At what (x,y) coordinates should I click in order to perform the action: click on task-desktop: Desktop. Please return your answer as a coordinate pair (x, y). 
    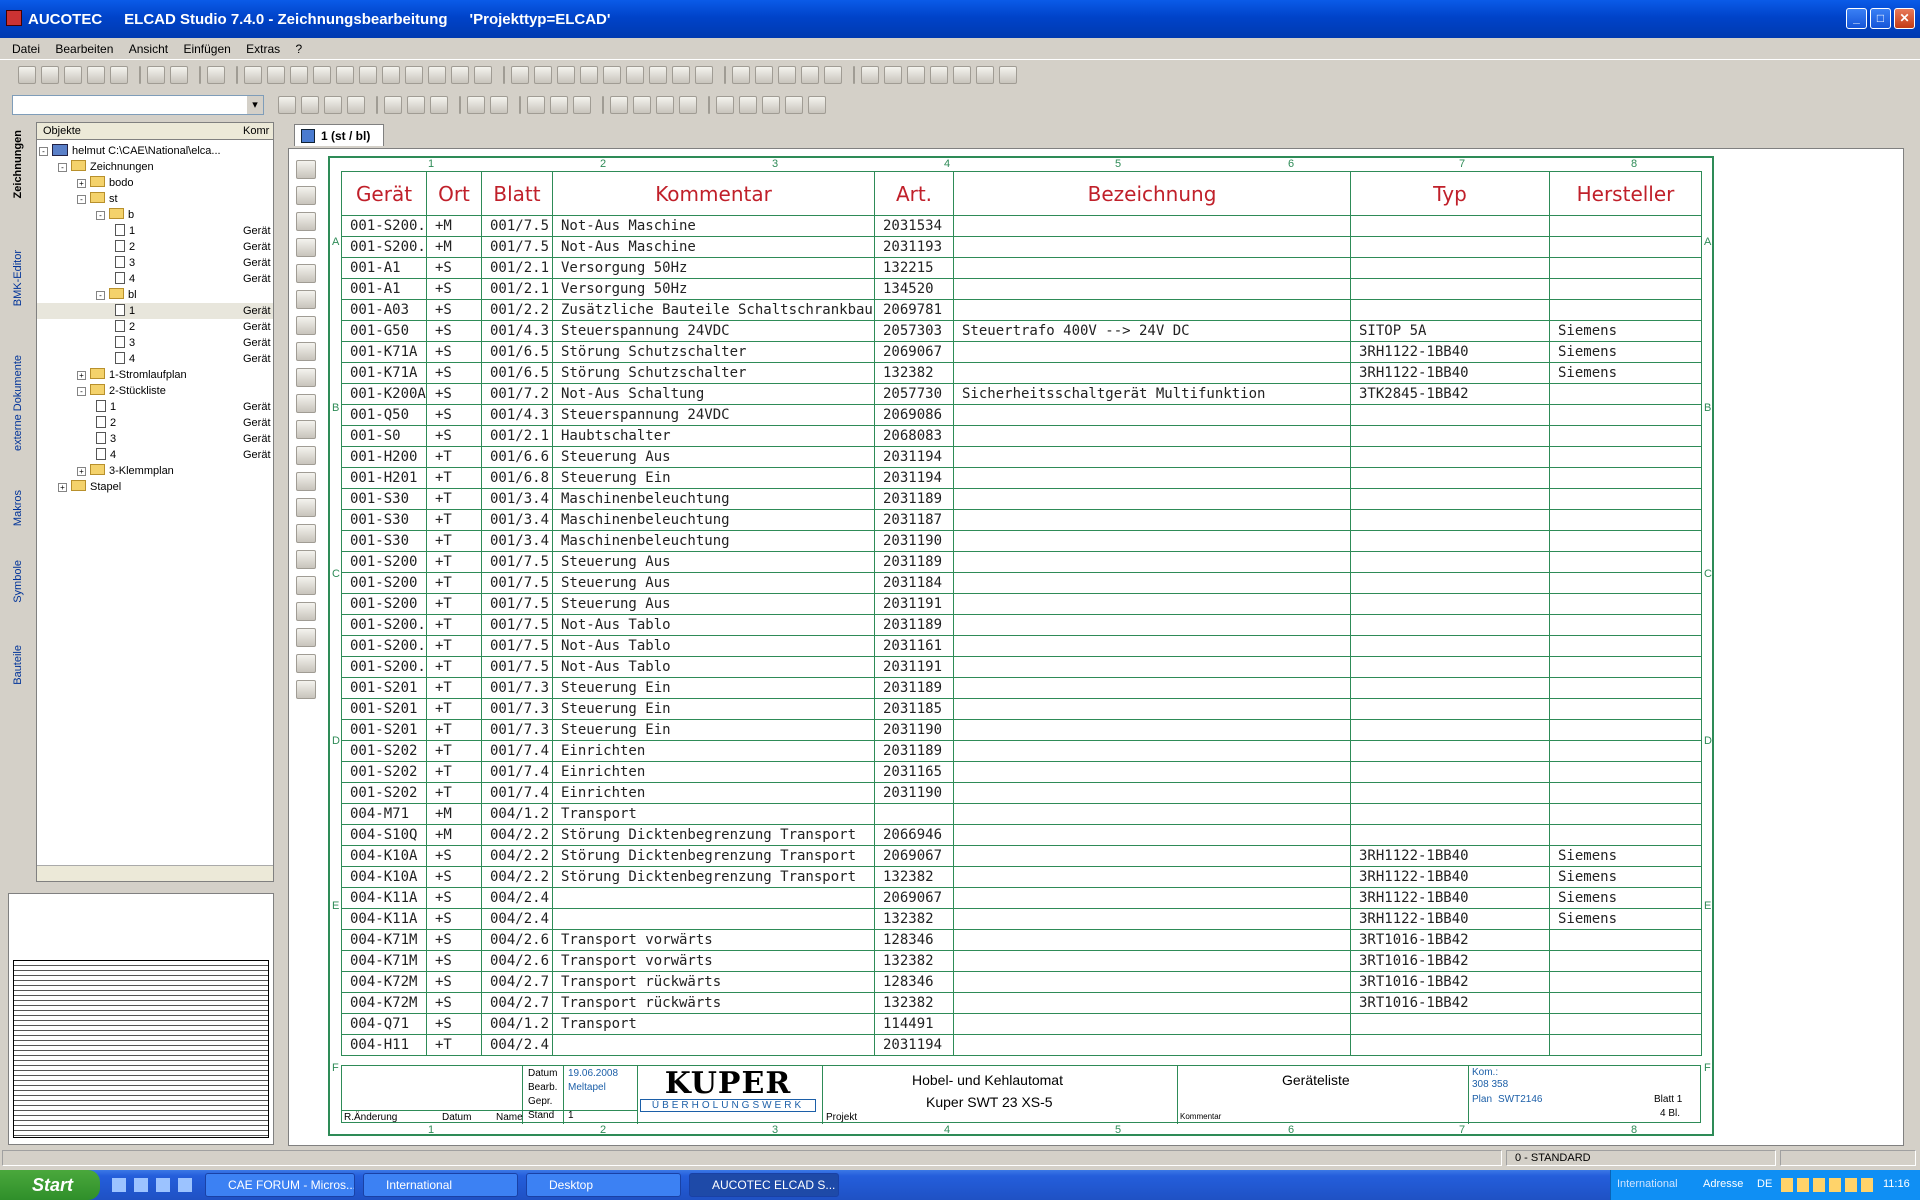
    Looking at the image, I should click on (603, 1185).